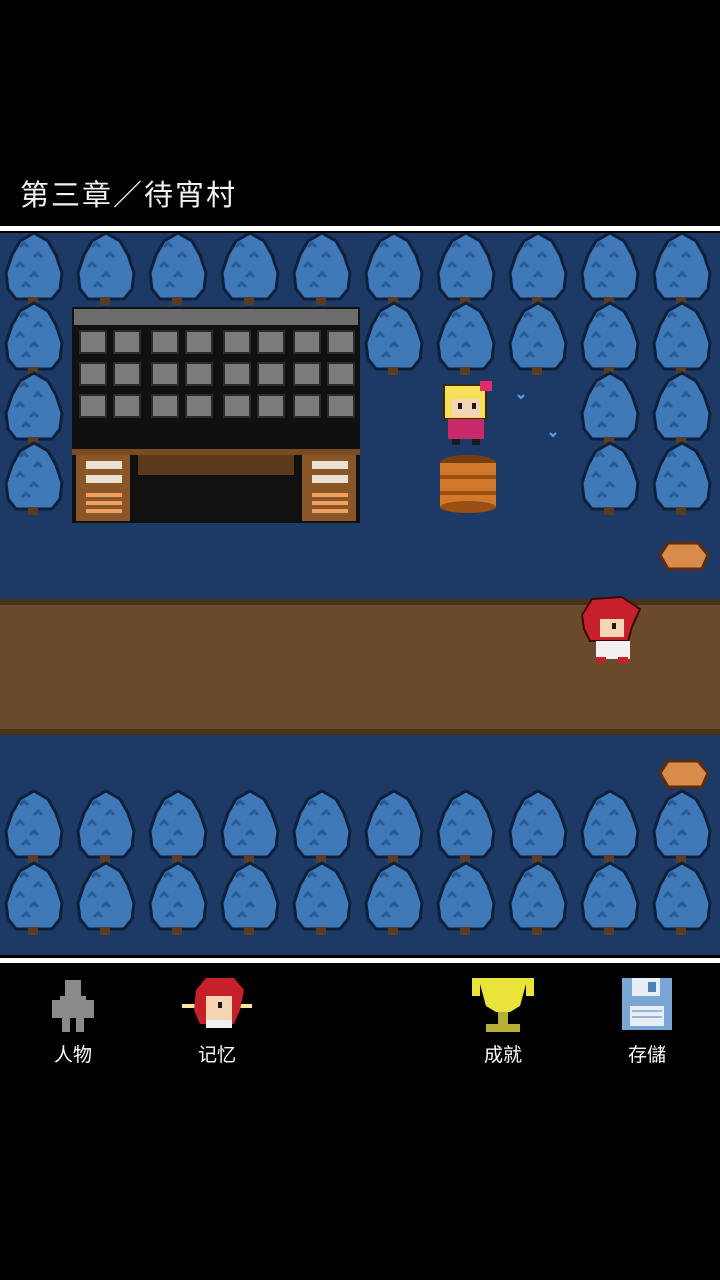 The height and width of the screenshot is (1280, 720). I want to click on bottom-divider, so click(360, 960).